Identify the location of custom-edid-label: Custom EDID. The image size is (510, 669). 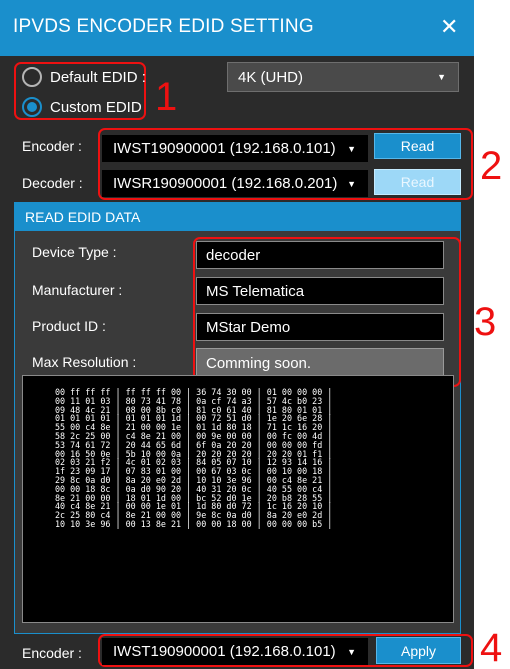
(96, 107).